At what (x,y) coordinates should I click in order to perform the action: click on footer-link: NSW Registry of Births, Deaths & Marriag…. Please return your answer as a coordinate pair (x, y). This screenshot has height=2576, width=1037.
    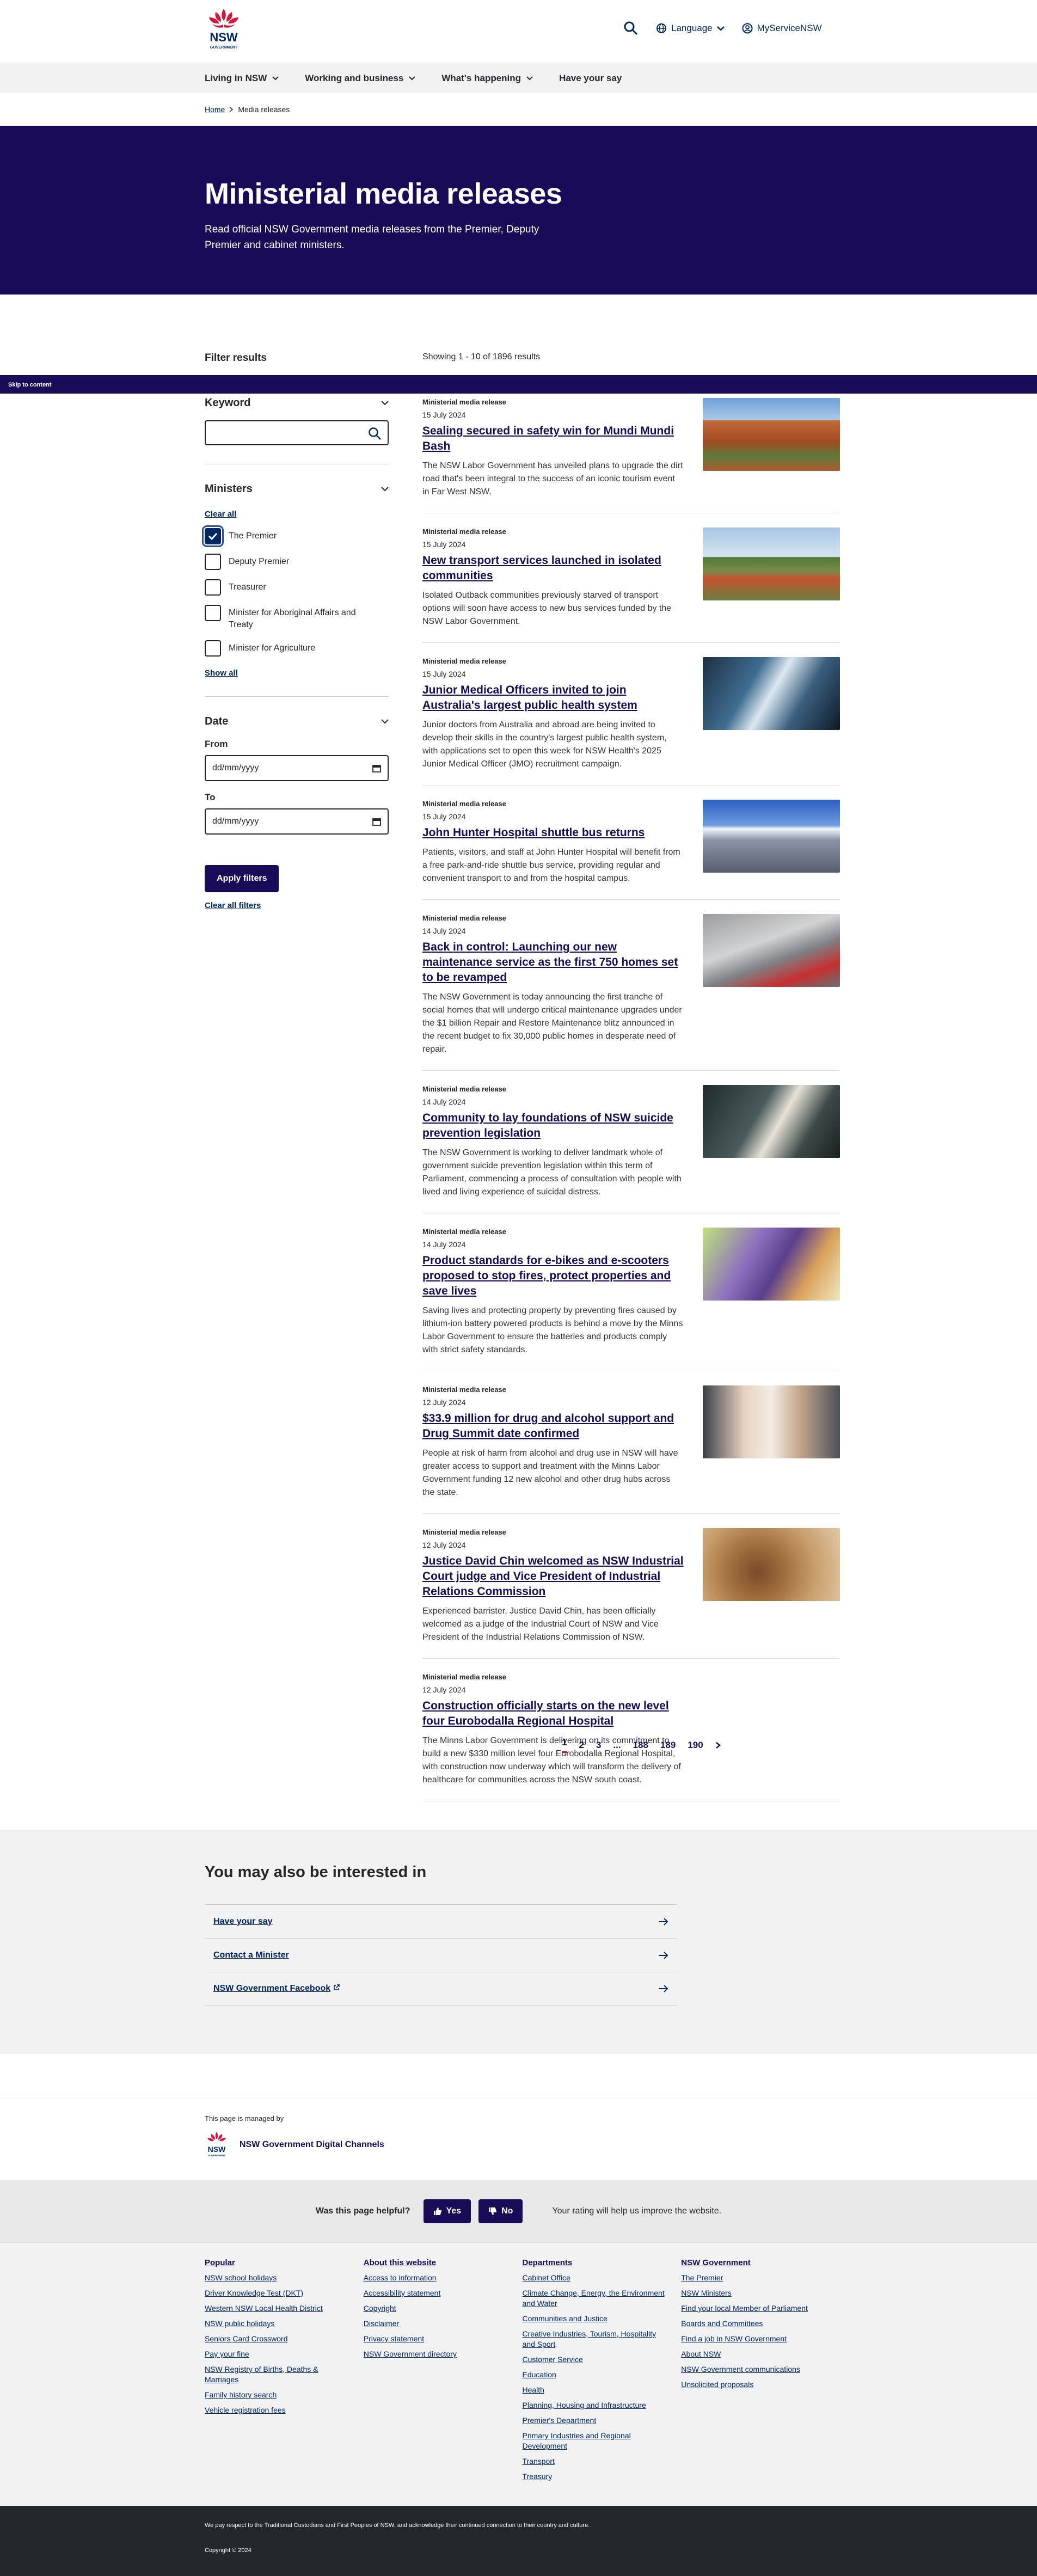
    Looking at the image, I should click on (284, 2374).